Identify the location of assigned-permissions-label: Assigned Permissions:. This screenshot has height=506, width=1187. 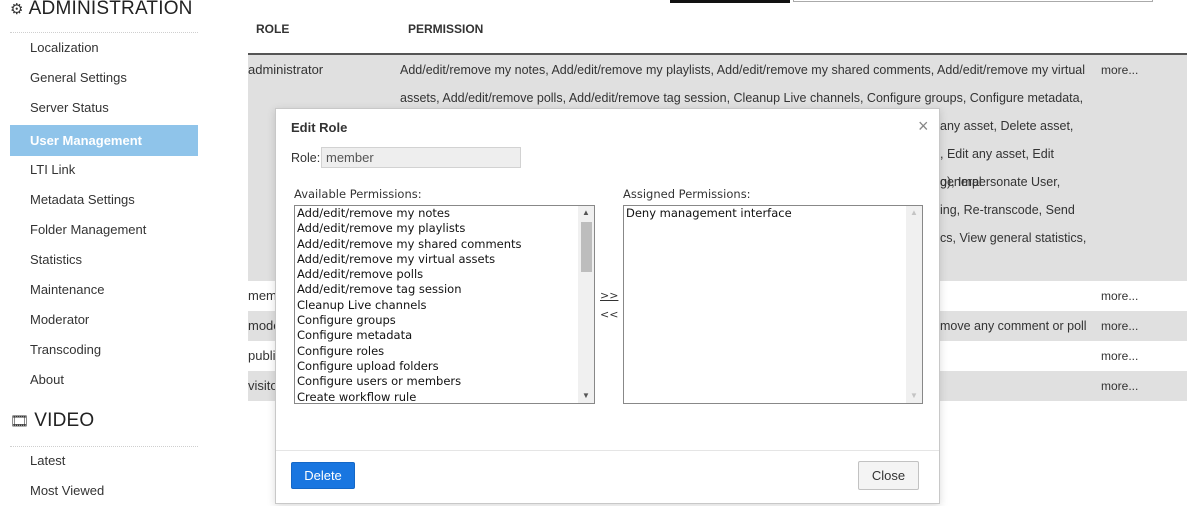
(687, 194).